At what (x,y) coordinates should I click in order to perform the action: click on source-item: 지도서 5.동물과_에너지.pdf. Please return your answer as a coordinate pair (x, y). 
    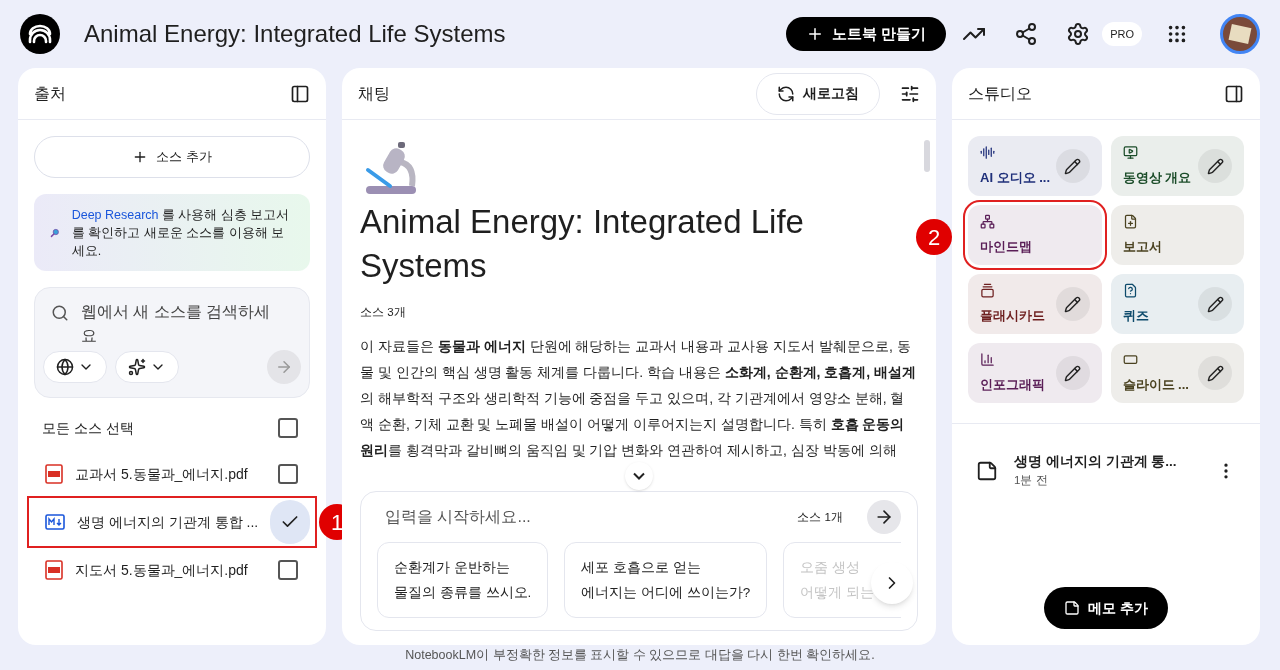
    Looking at the image, I should click on (172, 570).